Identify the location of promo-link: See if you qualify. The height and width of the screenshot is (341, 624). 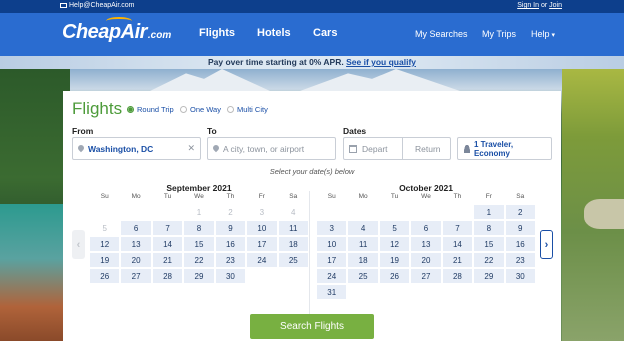
(381, 62).